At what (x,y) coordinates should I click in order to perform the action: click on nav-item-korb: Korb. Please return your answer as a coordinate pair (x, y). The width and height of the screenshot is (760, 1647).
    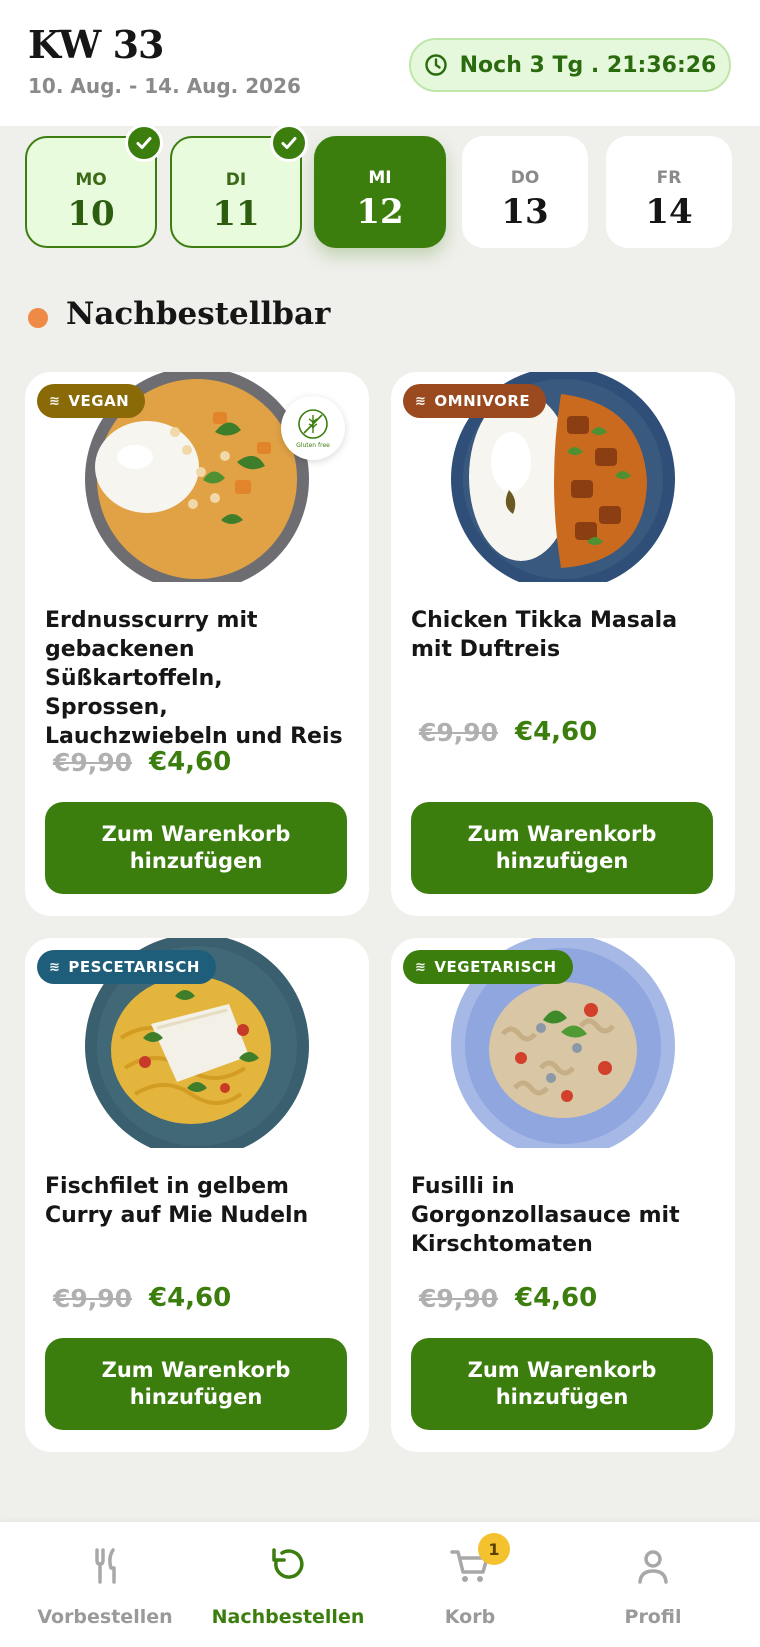
    Looking at the image, I should click on (470, 1584).